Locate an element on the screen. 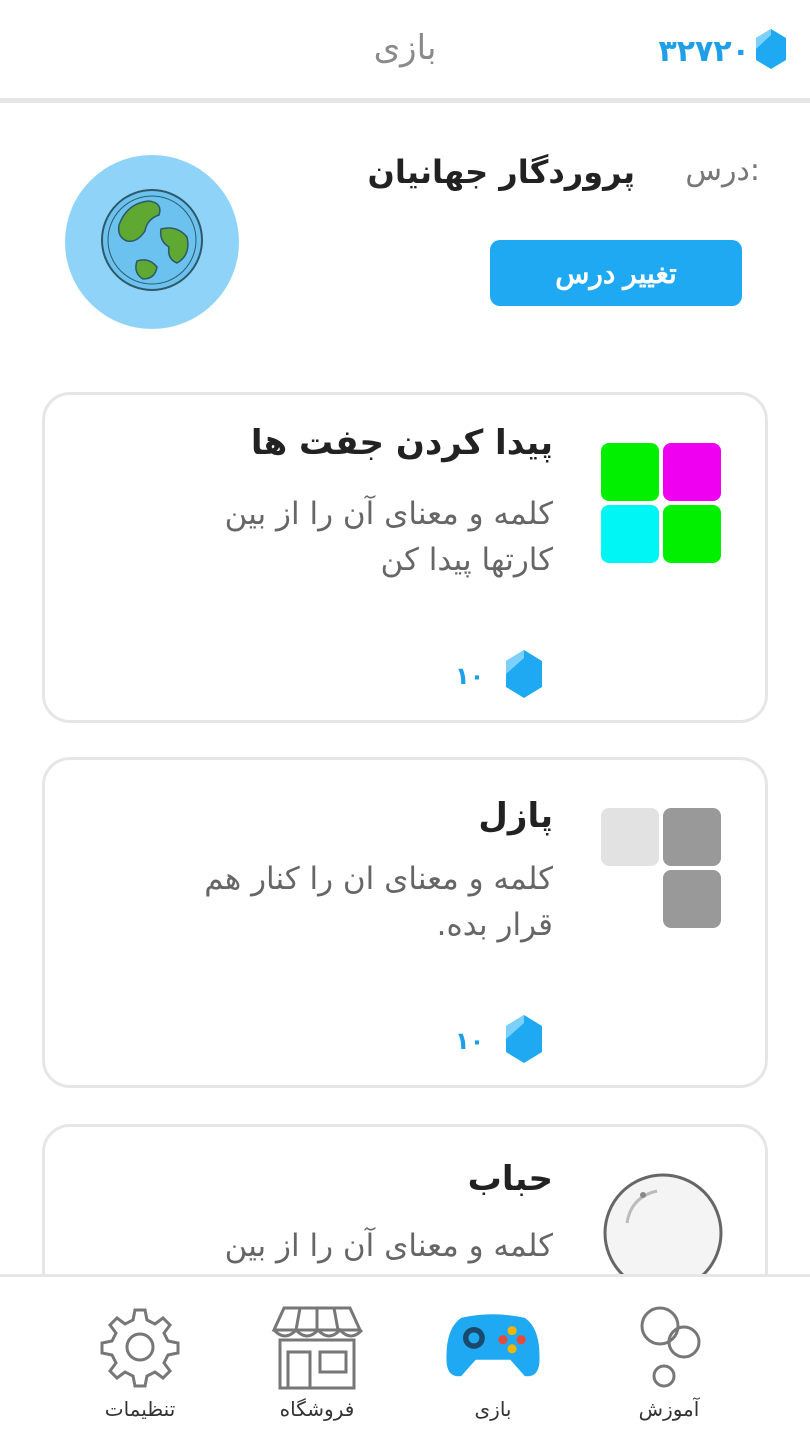 The width and height of the screenshot is (810, 1440). nav-item-game: بازی is located at coordinates (493, 1358).